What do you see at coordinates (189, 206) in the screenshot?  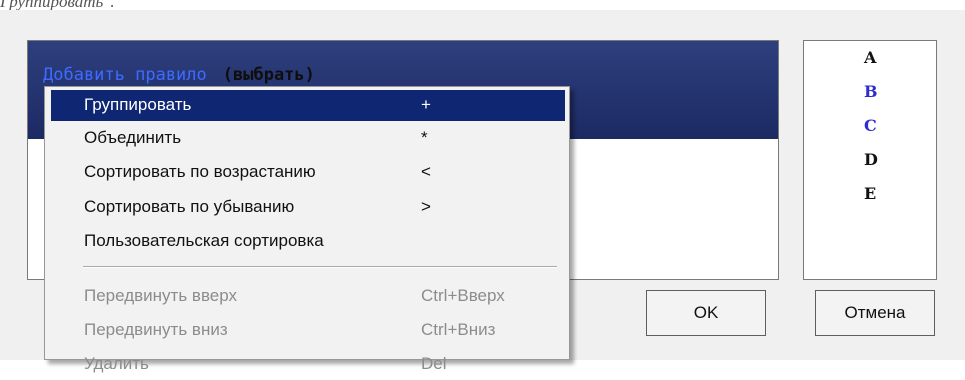 I see `menu-item-label: Сортировать по убыванию` at bounding box center [189, 206].